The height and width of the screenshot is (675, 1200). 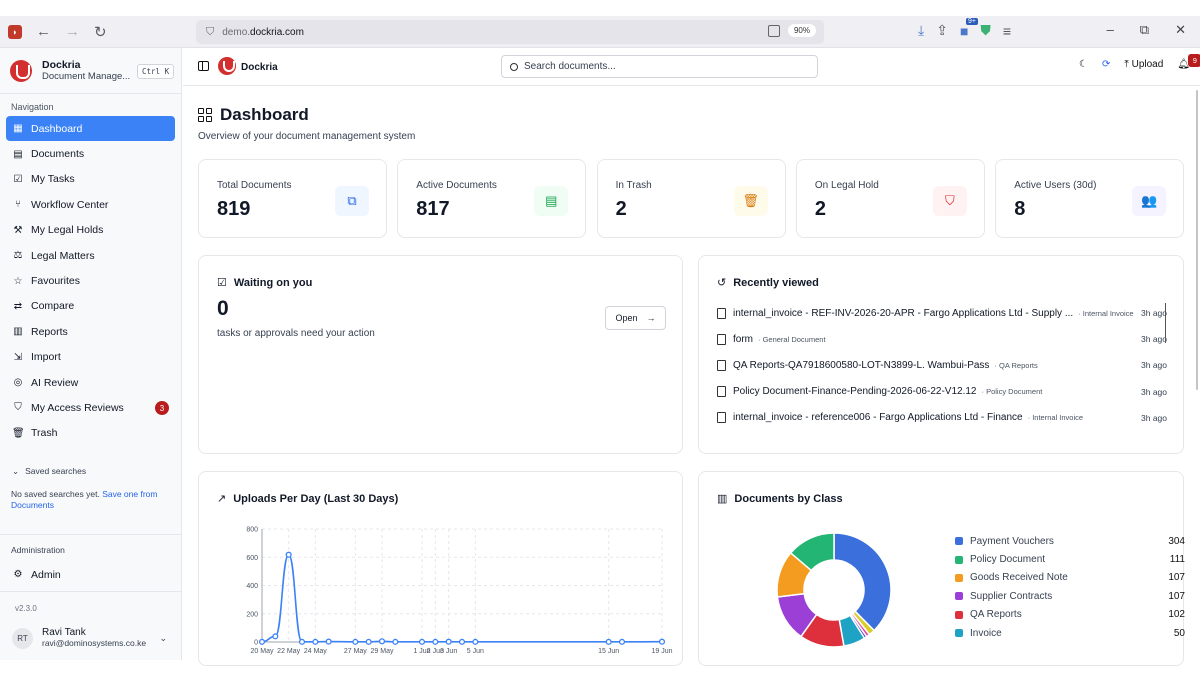 I want to click on sidebar-item-dashboard: ▦ Dashboard, so click(x=90, y=129).